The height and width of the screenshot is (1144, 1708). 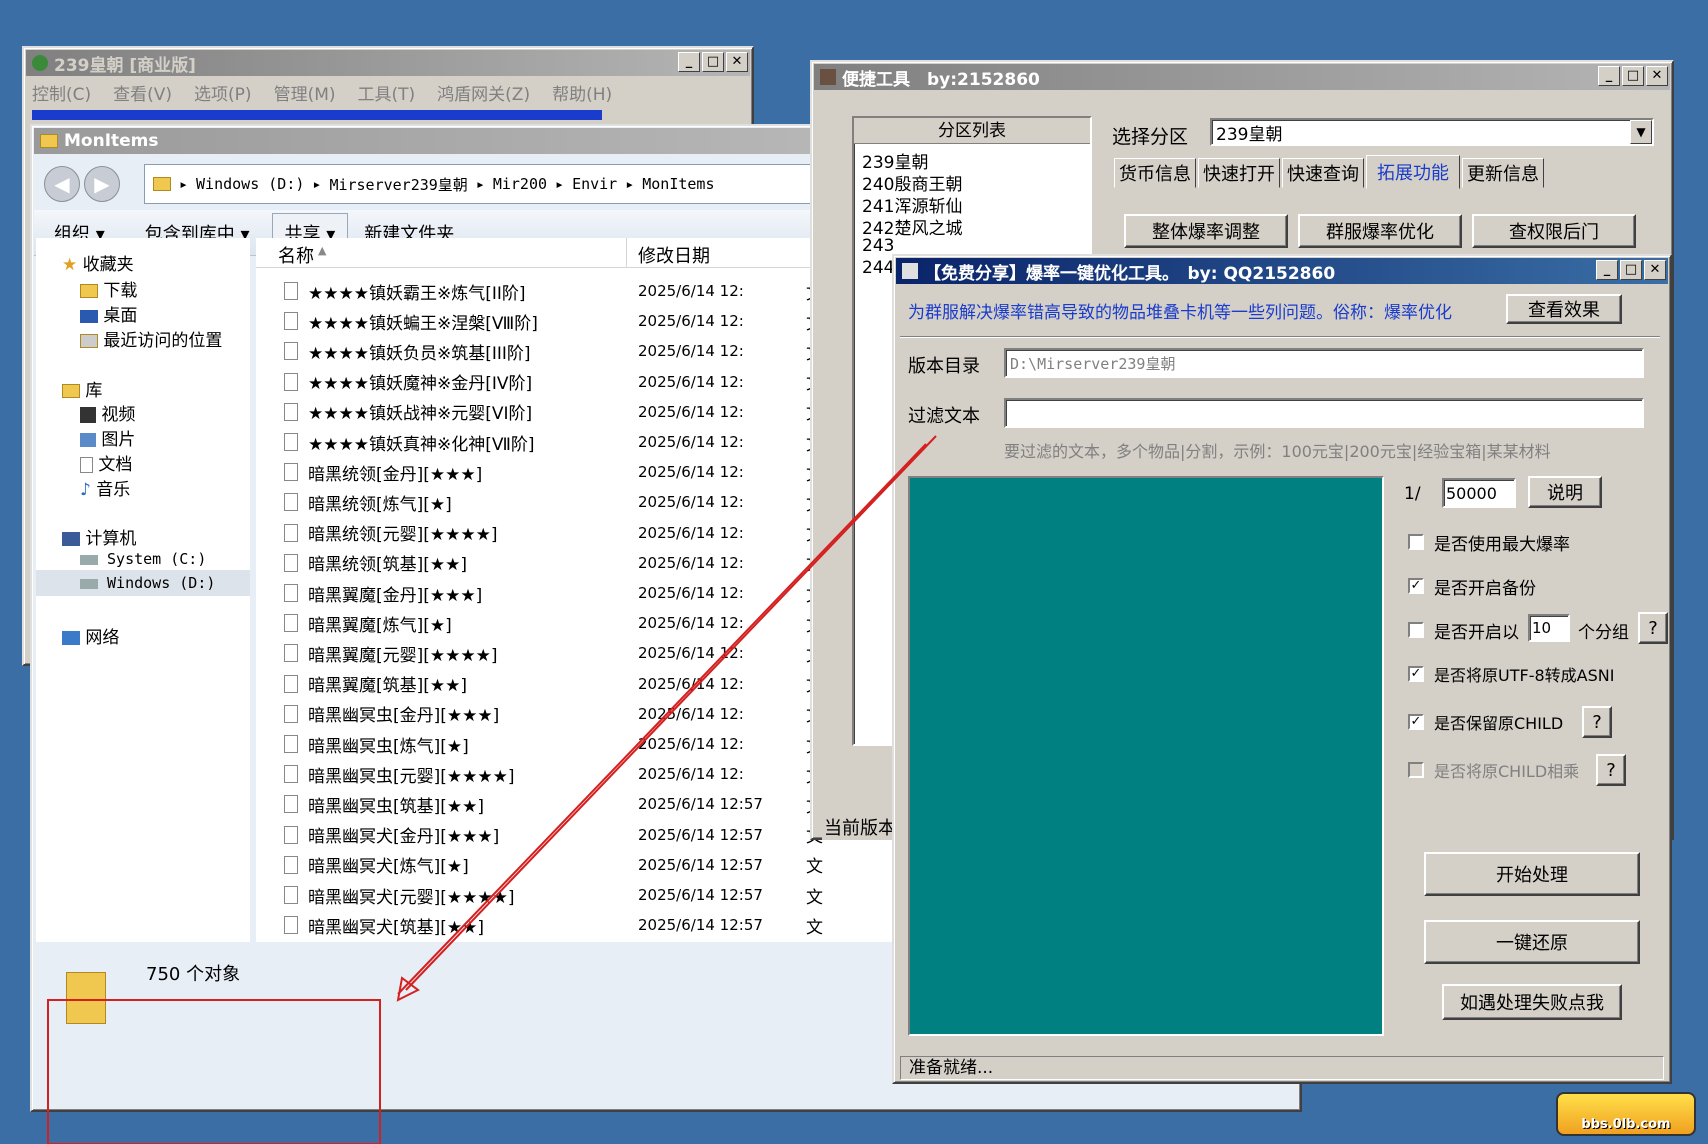 I want to click on annotation-arrow, so click(x=662, y=719).